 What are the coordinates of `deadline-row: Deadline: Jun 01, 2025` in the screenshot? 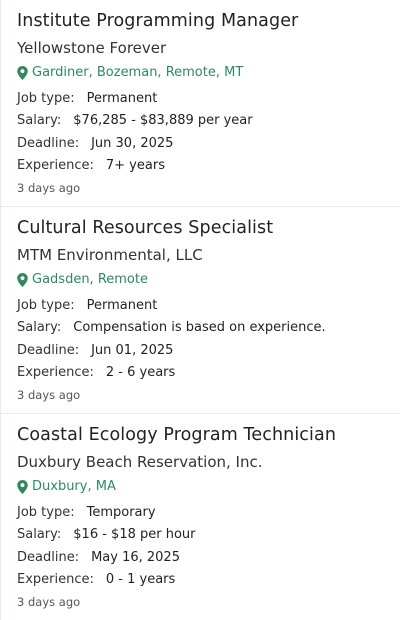 It's located at (203, 351).